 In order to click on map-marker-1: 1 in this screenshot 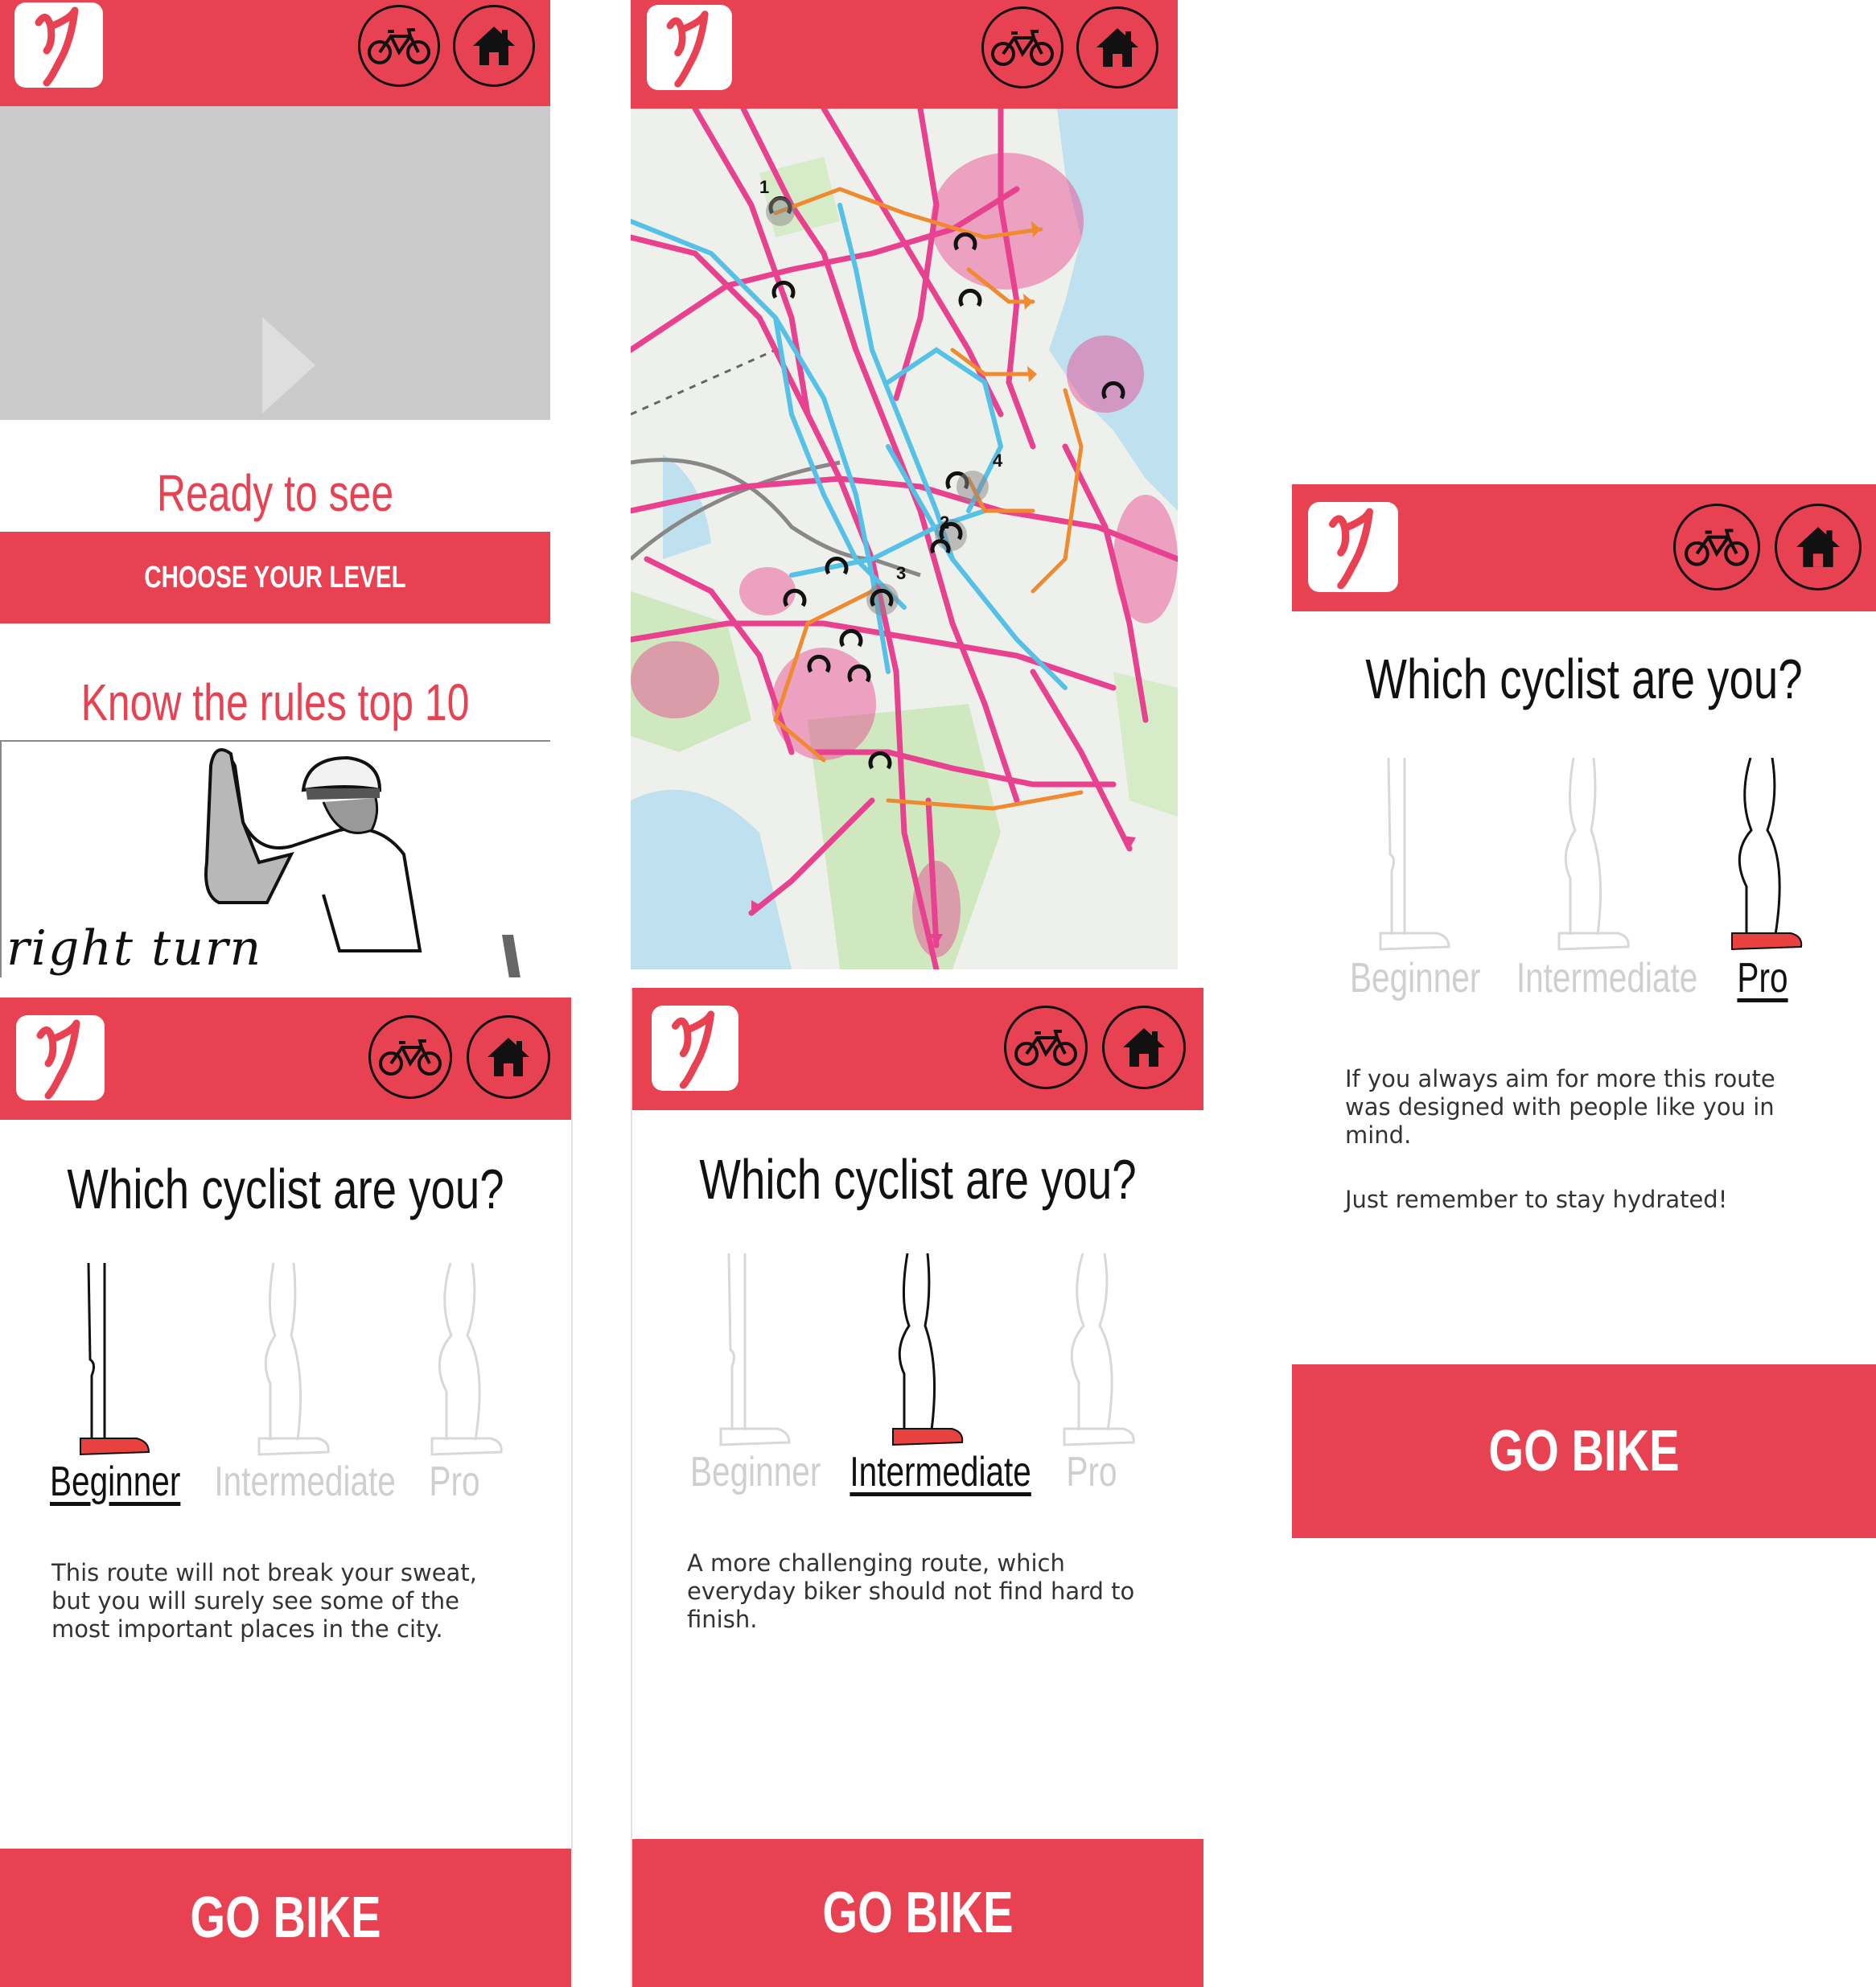, I will do `click(764, 187)`.